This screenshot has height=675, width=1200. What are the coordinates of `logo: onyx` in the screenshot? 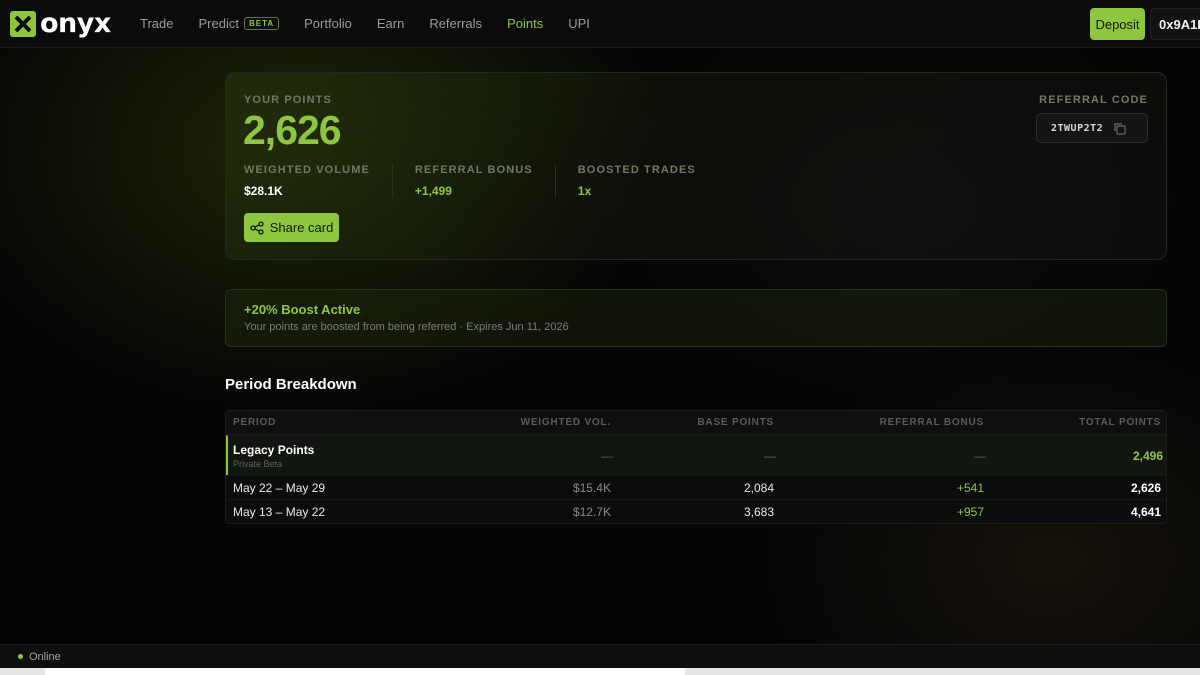 It's located at (66, 23).